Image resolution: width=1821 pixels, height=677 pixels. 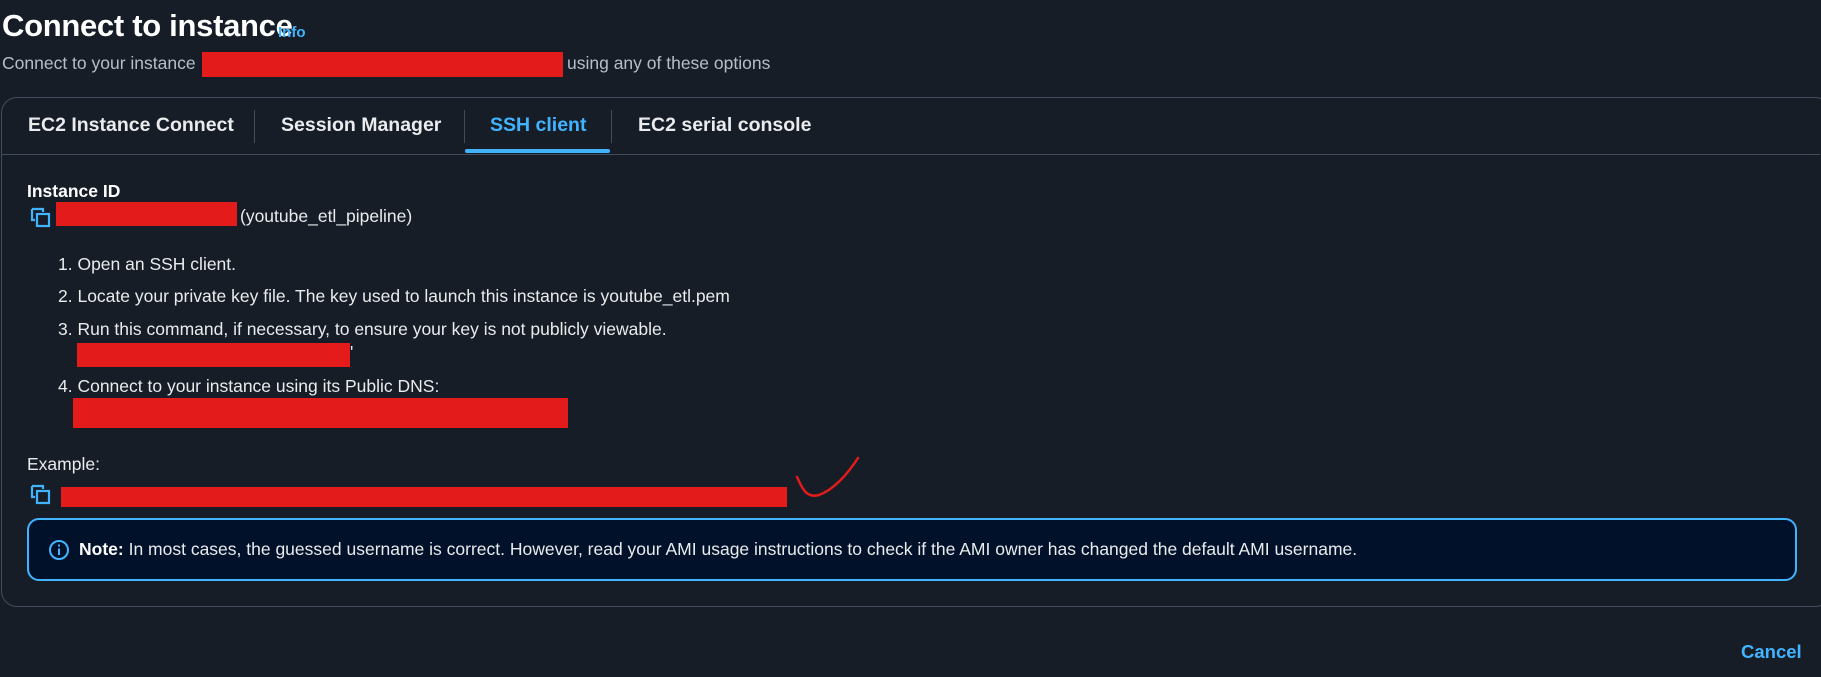 What do you see at coordinates (213, 355) in the screenshot?
I see `redacted-chmod-command` at bounding box center [213, 355].